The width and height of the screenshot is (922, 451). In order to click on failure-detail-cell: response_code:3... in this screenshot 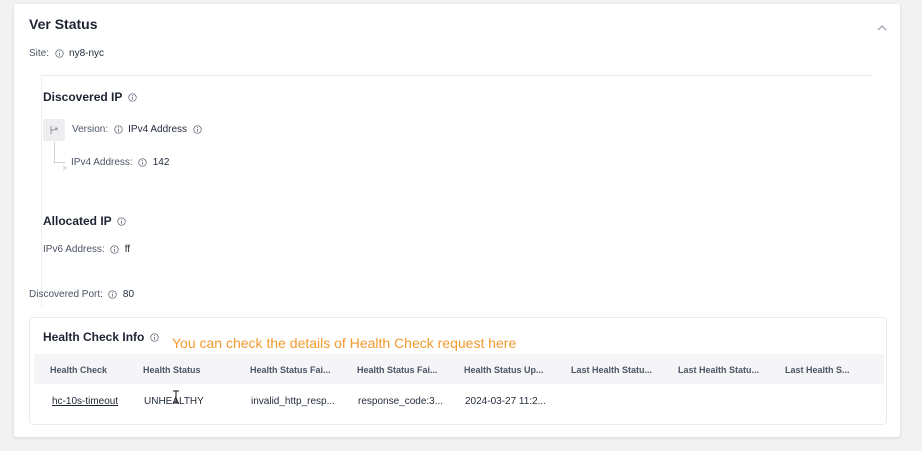, I will do `click(401, 401)`.